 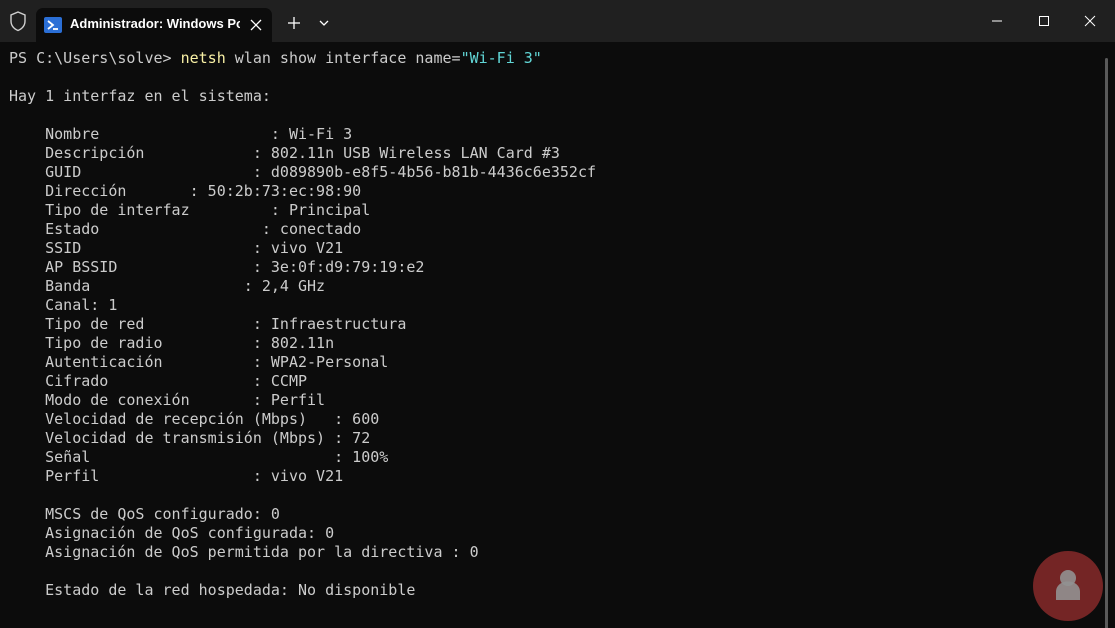 I want to click on output-tipo-red: Tipo de red : Infraestructura, so click(x=208, y=324).